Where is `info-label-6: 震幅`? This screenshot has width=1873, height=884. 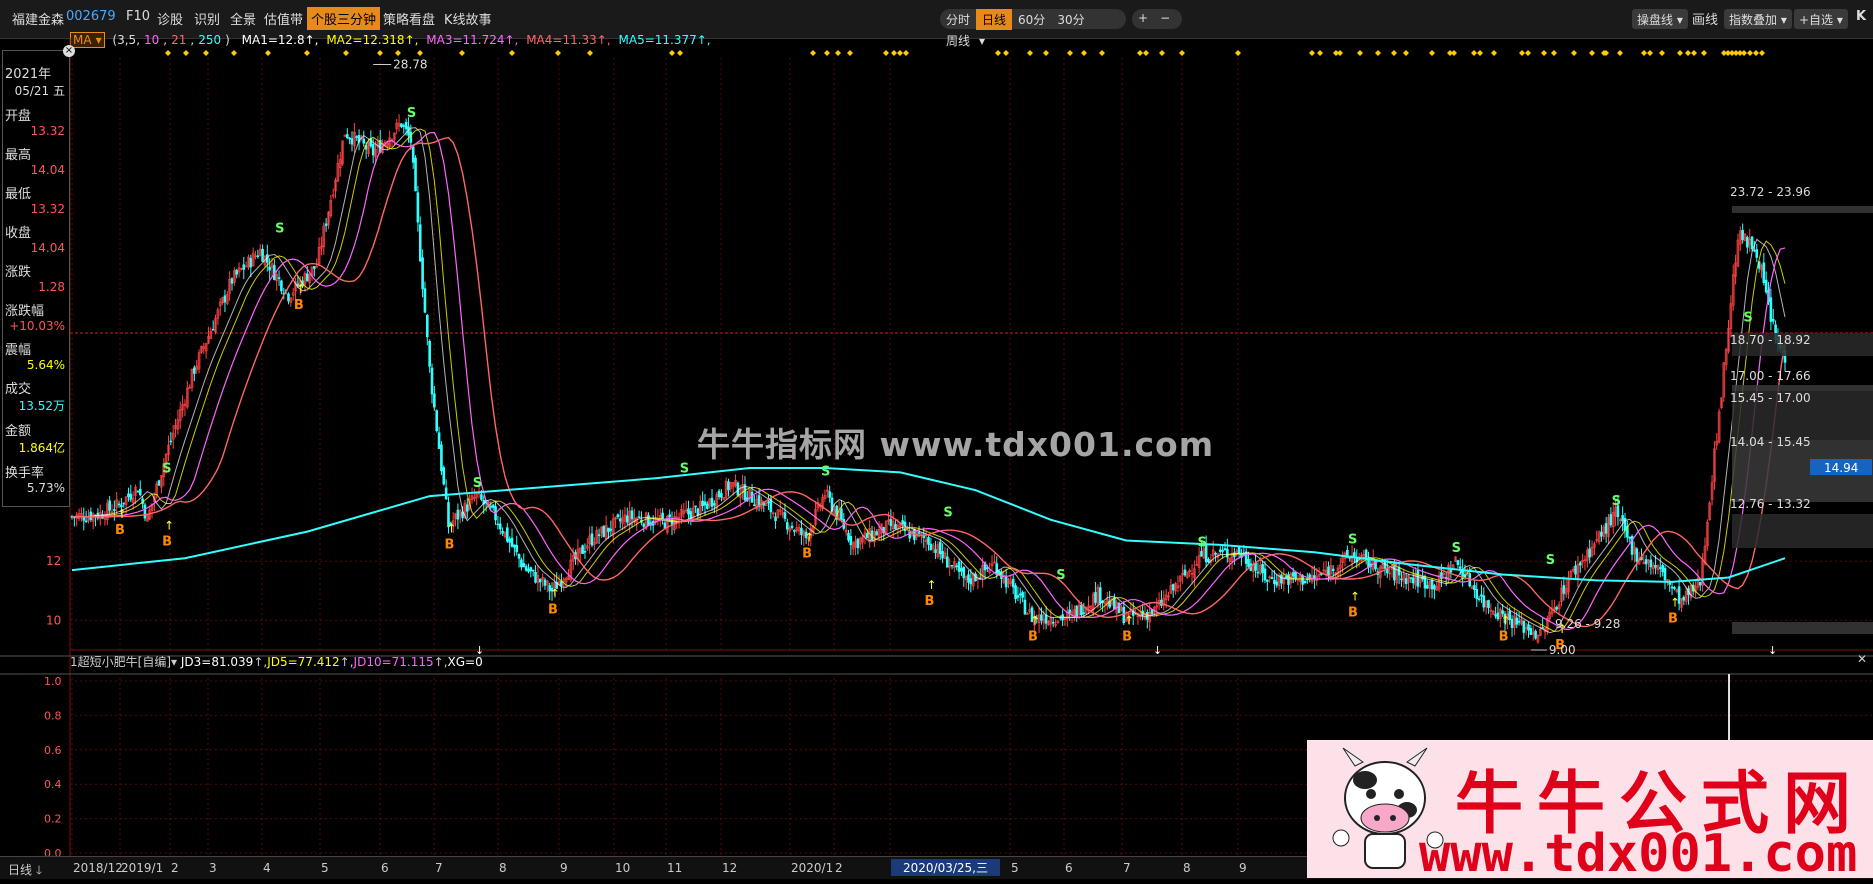 info-label-6: 震幅 is located at coordinates (18, 350).